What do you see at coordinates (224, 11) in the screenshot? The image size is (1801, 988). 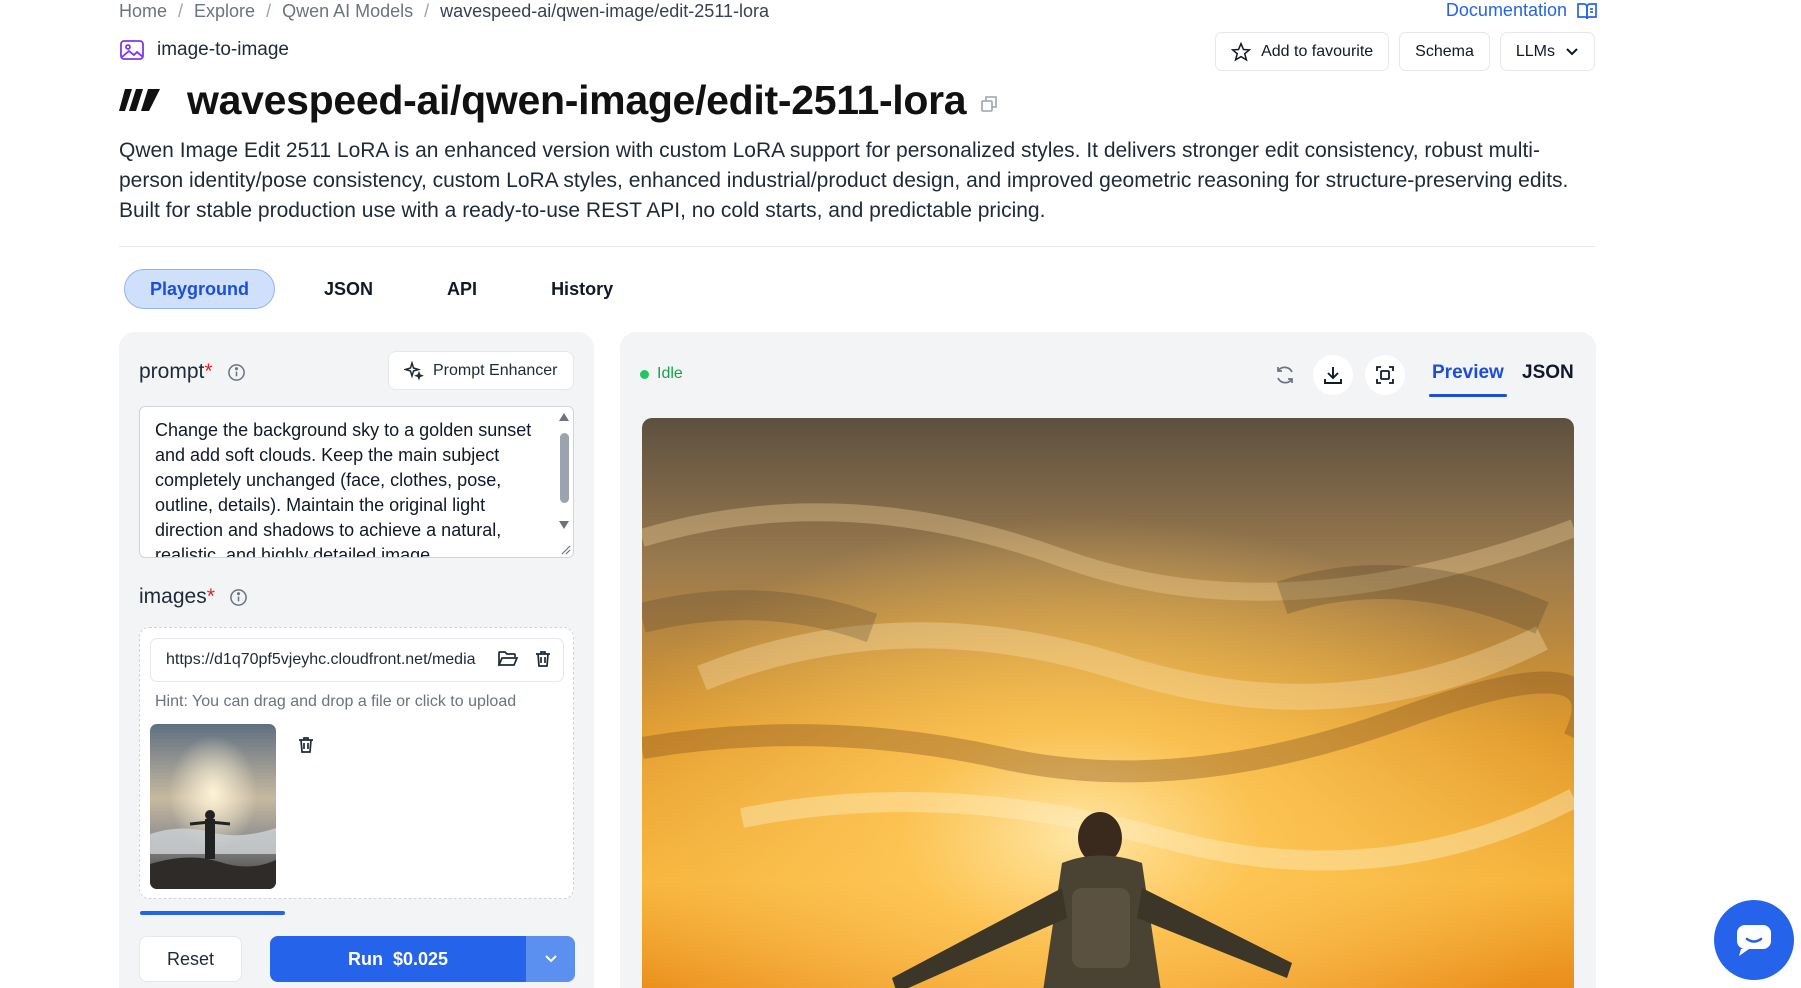 I see `breadcrumb-explore: Explore` at bounding box center [224, 11].